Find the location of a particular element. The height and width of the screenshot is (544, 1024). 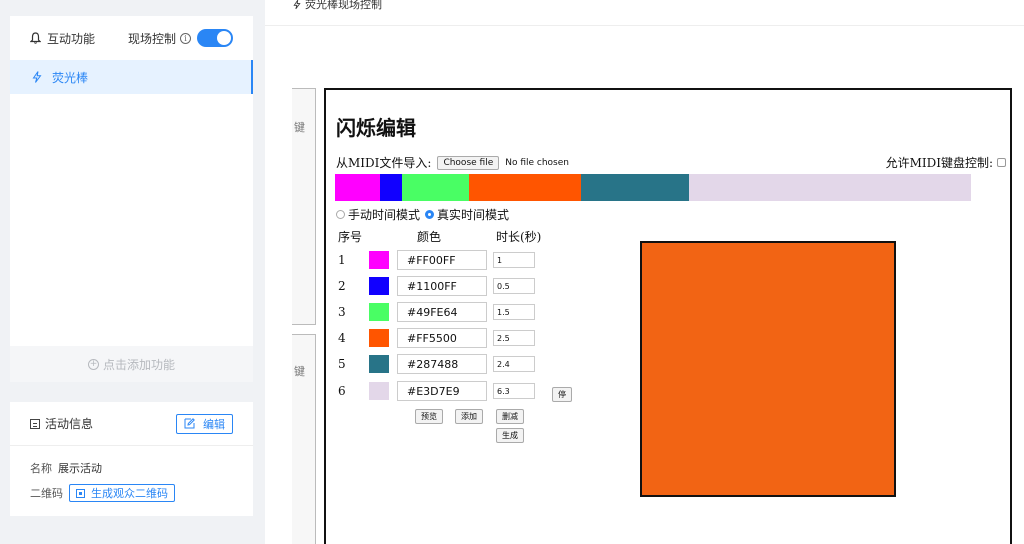

midi-import-label: 从MIDI文件导入: is located at coordinates (384, 163).